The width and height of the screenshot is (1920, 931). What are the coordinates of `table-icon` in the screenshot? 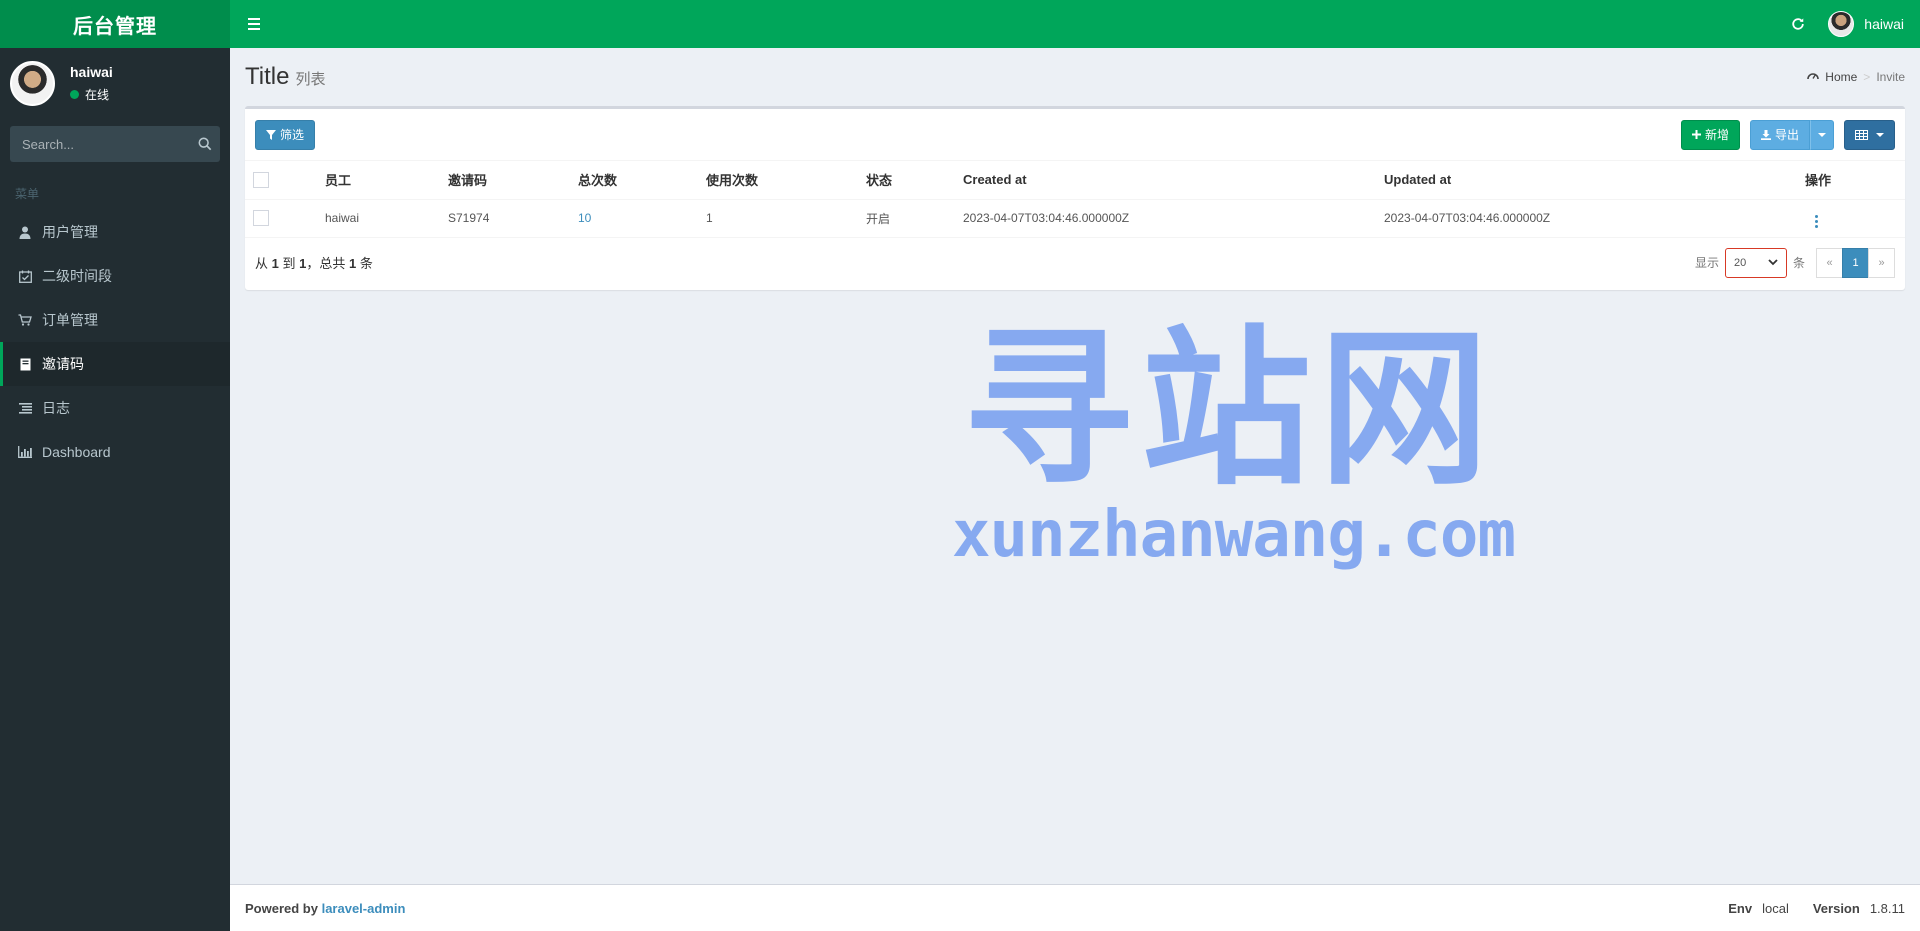 It's located at (1861, 134).